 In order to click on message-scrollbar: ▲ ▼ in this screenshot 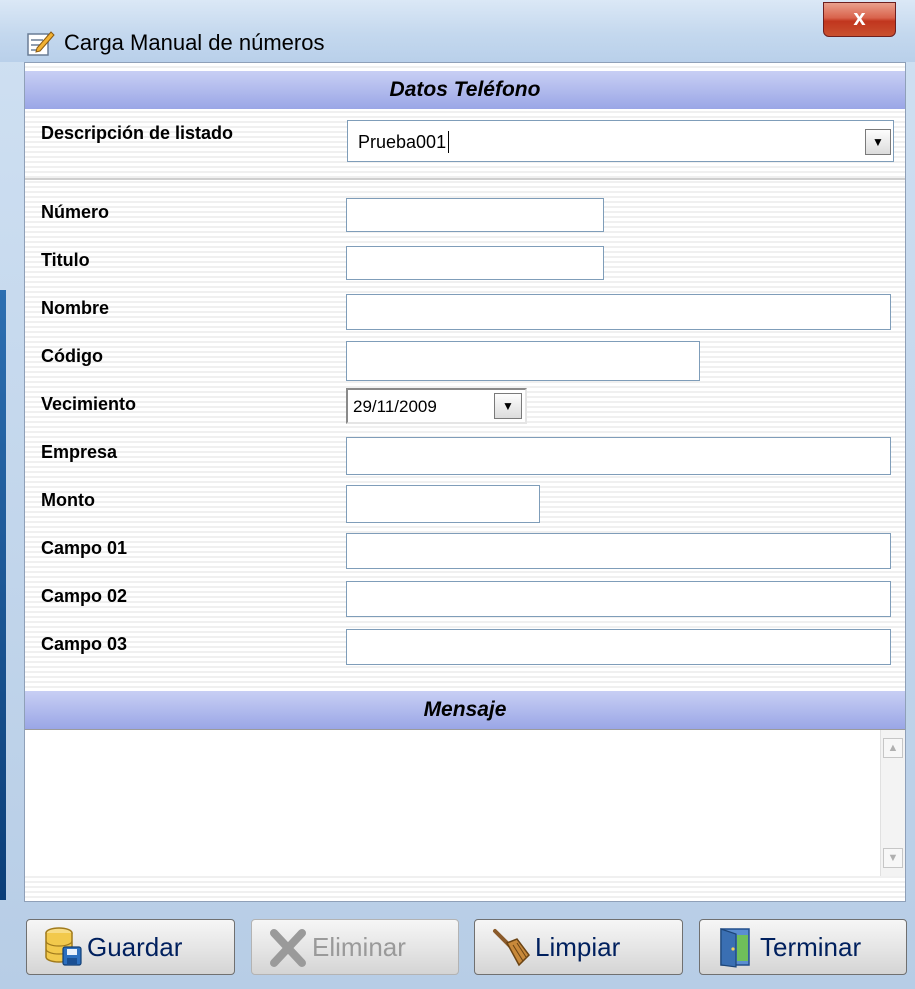, I will do `click(892, 803)`.